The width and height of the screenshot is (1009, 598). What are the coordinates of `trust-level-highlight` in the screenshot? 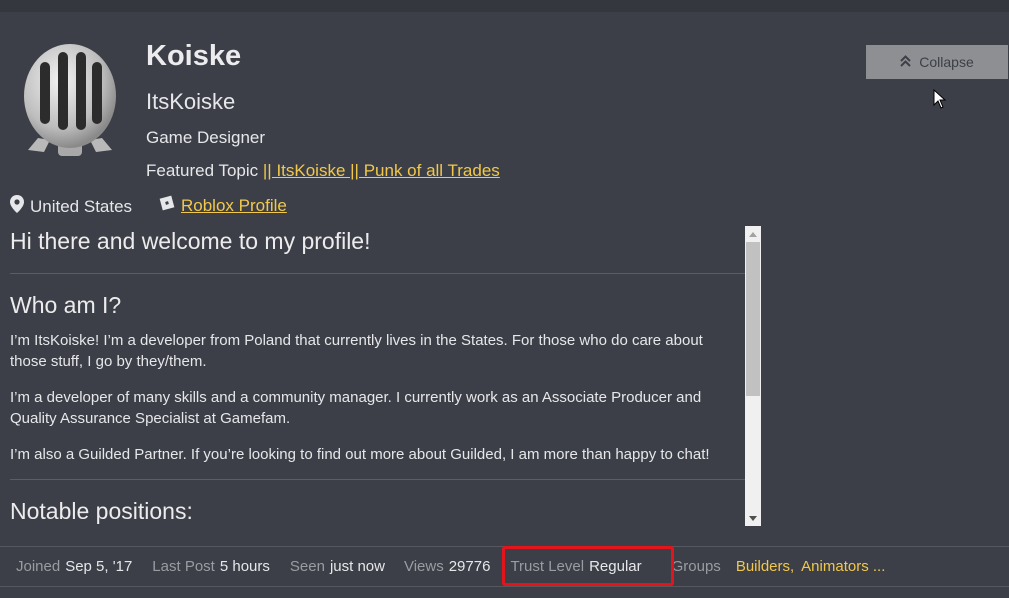 It's located at (588, 566).